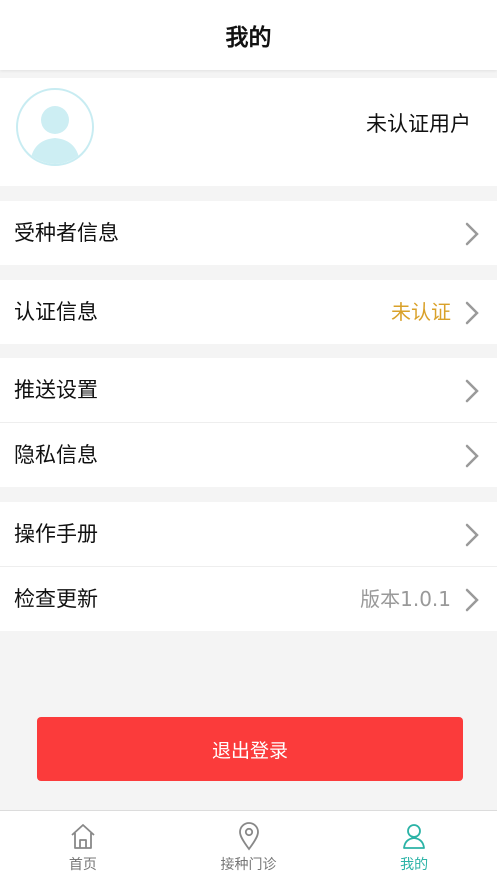 This screenshot has width=497, height=884. Describe the element at coordinates (56, 455) in the screenshot. I see `menu-item-label: 隐私信息` at that location.